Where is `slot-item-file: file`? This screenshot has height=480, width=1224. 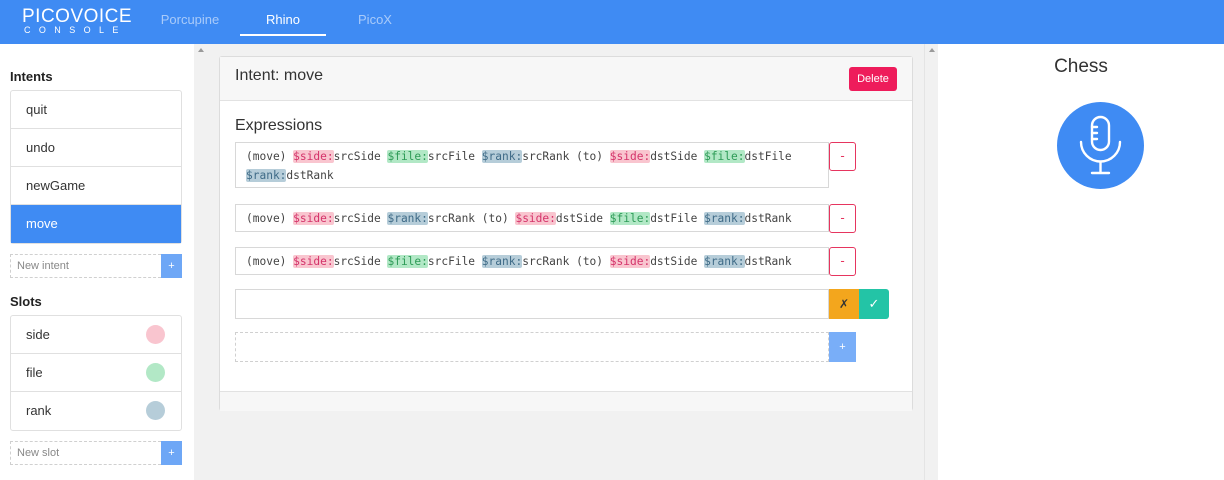
slot-item-file: file is located at coordinates (96, 373).